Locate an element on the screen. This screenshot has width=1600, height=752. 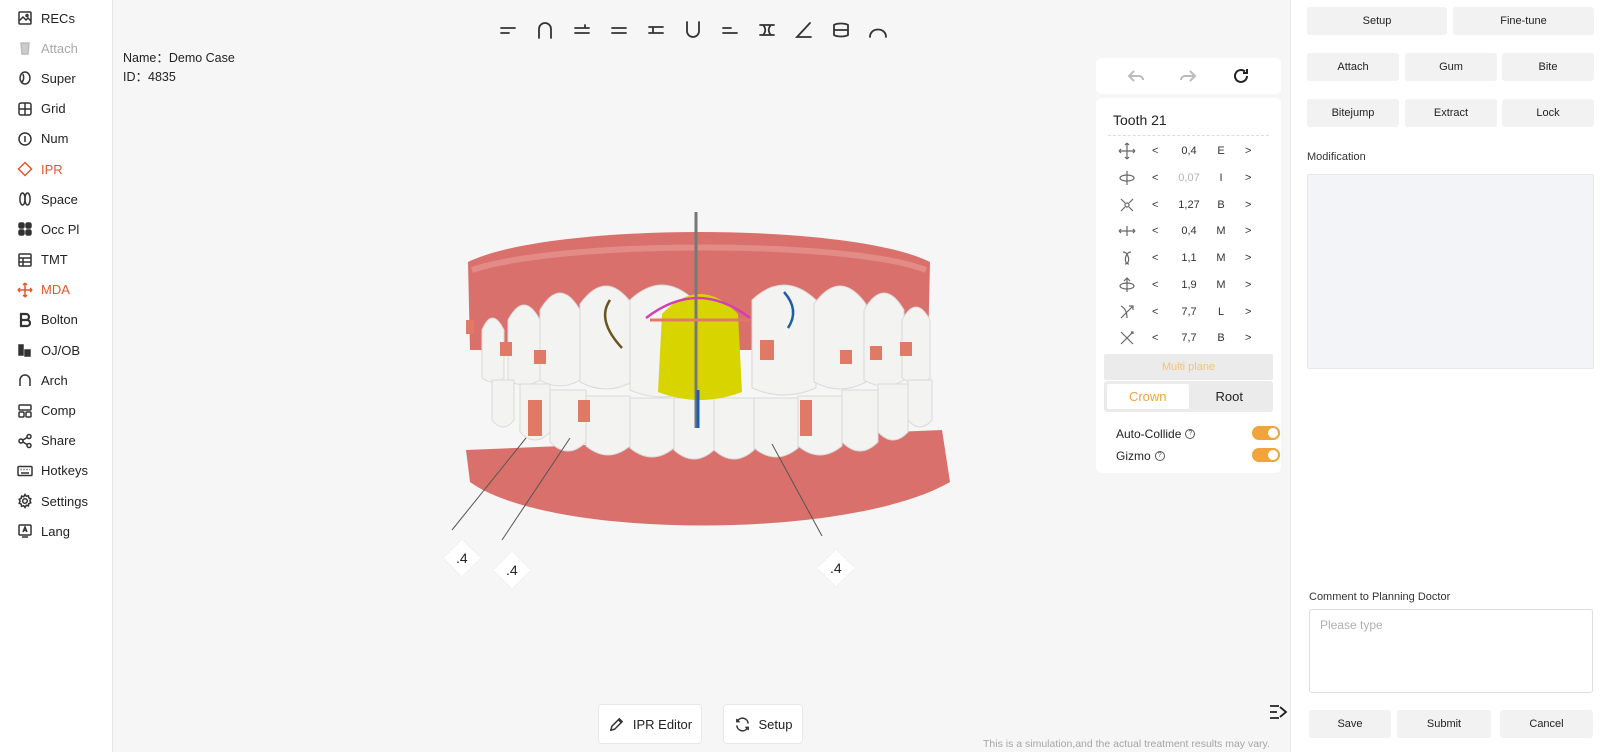
upper-arch-icon is located at coordinates (545, 30).